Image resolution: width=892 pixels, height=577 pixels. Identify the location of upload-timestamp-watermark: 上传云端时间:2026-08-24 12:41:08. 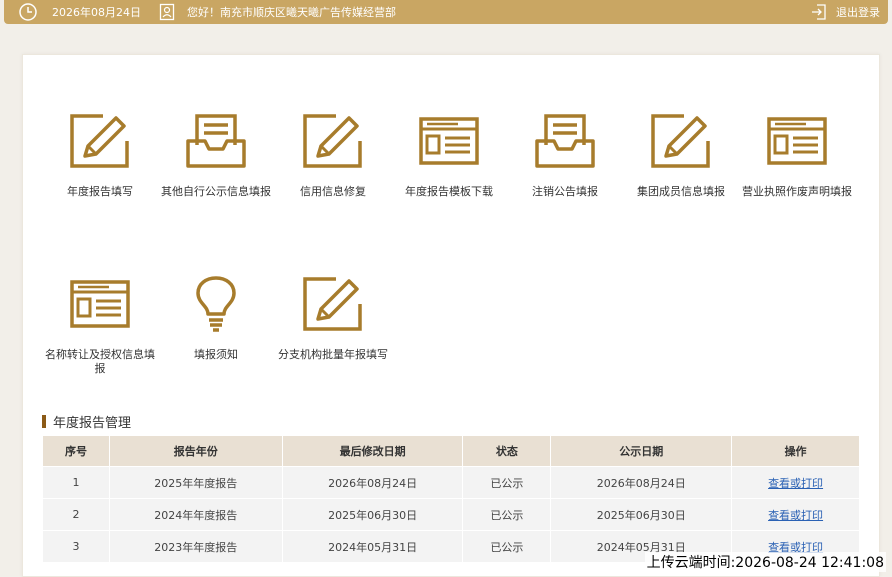
(765, 562).